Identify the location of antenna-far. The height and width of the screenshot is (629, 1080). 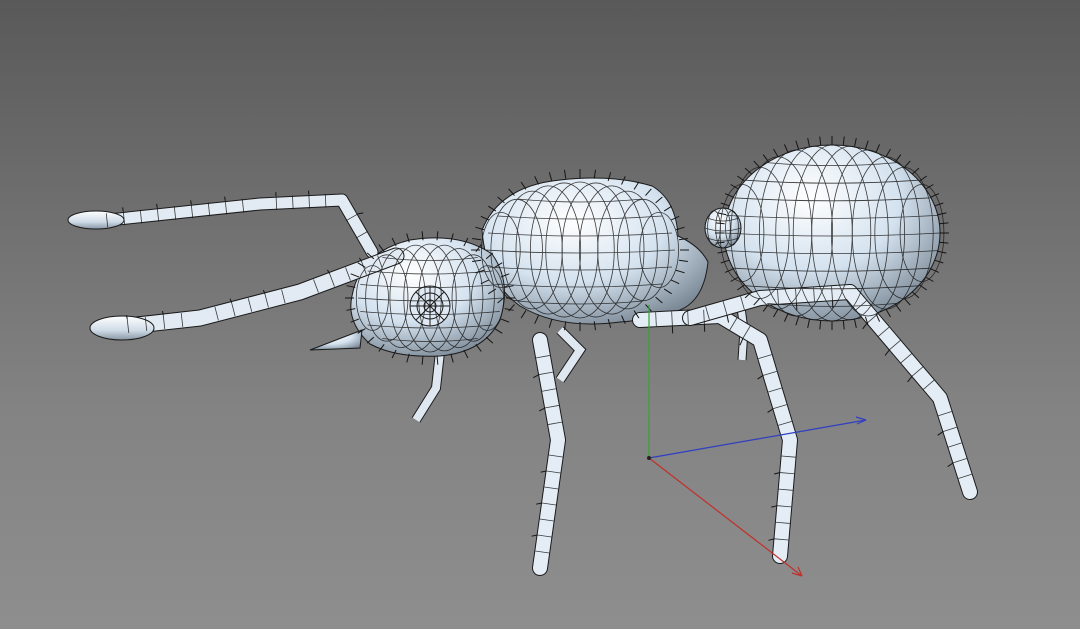
(223, 226).